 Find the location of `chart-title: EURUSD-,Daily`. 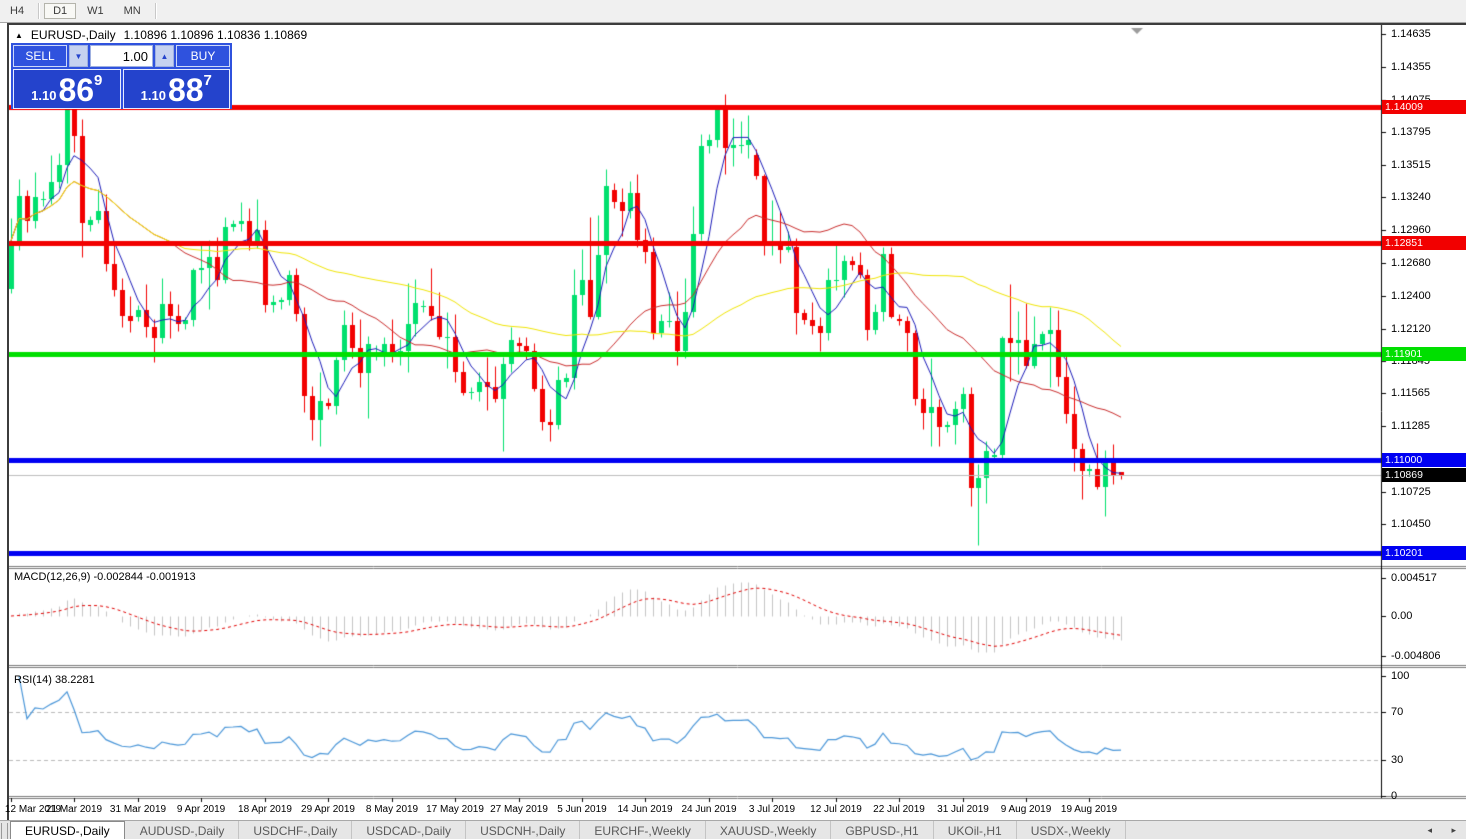

chart-title: EURUSD-,Daily is located at coordinates (73, 35).